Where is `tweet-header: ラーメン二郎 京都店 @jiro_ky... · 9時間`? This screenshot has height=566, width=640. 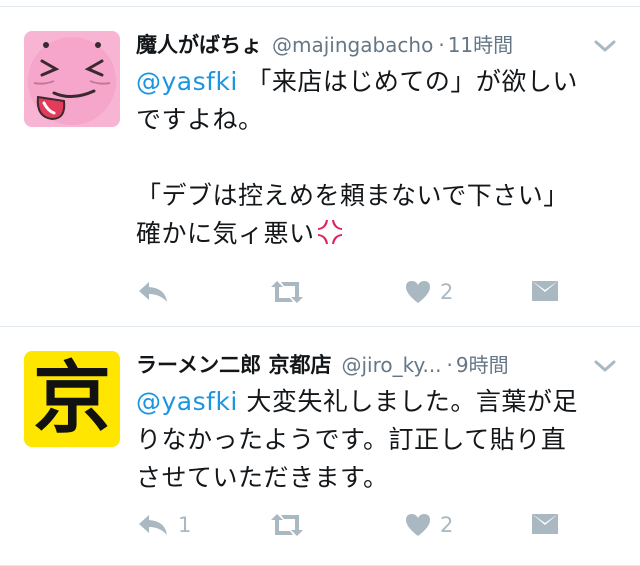
tweet-header: ラーメン二郎 京都店 @jiro_ky... · 9時間 is located at coordinates (379, 366).